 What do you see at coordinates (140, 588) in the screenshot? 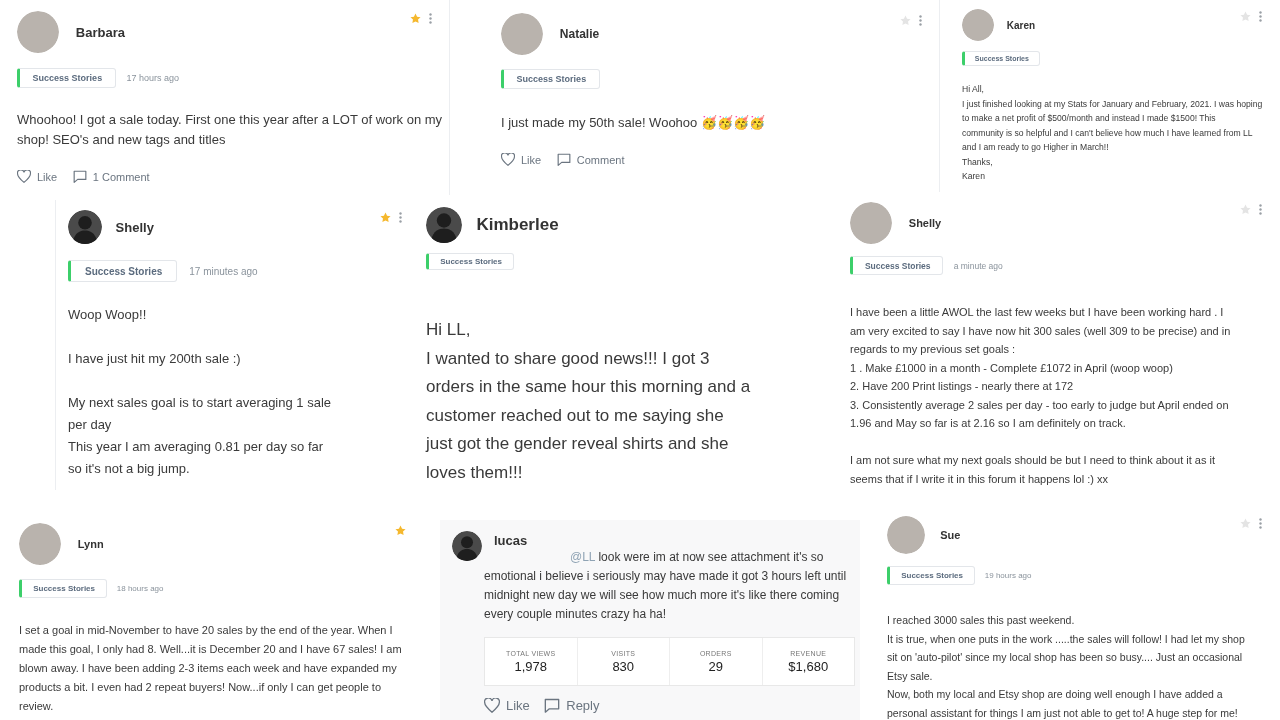
I see `post-time: 18 hours ago` at bounding box center [140, 588].